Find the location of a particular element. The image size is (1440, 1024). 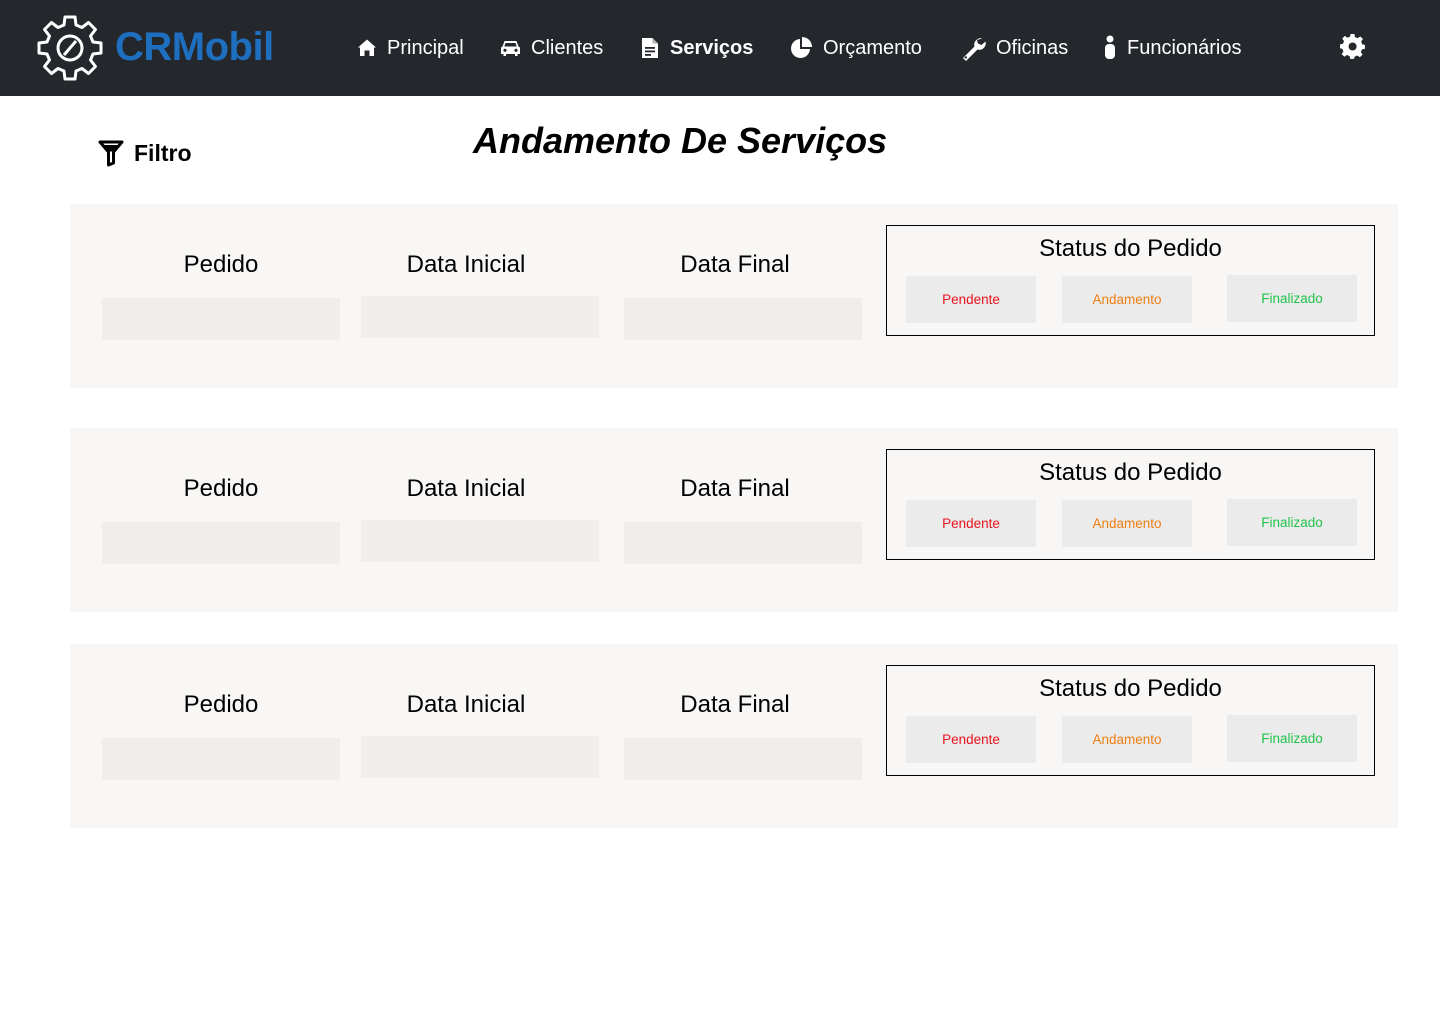

nav-item-orcamento: Orçamento is located at coordinates (855, 48).